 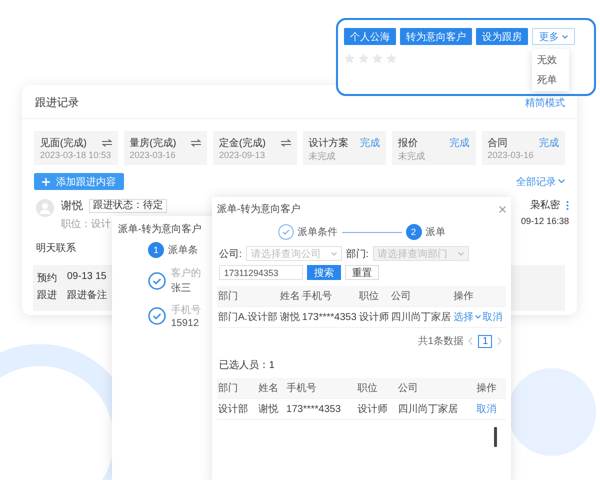 What do you see at coordinates (247, 365) in the screenshot?
I see `selected-count: 已选人员：1` at bounding box center [247, 365].